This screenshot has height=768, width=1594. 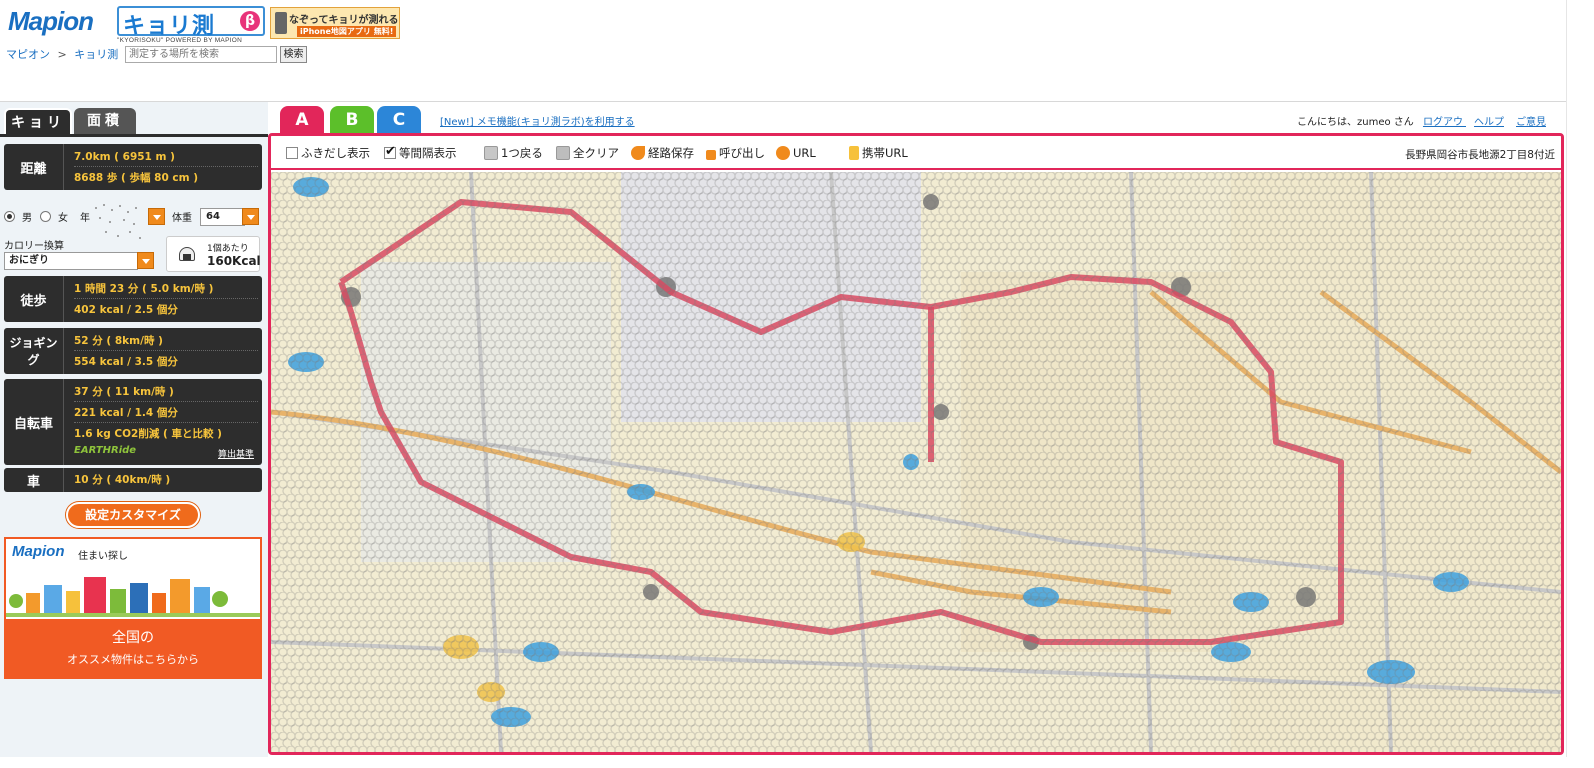 What do you see at coordinates (9, 216) in the screenshot?
I see `radio-male` at bounding box center [9, 216].